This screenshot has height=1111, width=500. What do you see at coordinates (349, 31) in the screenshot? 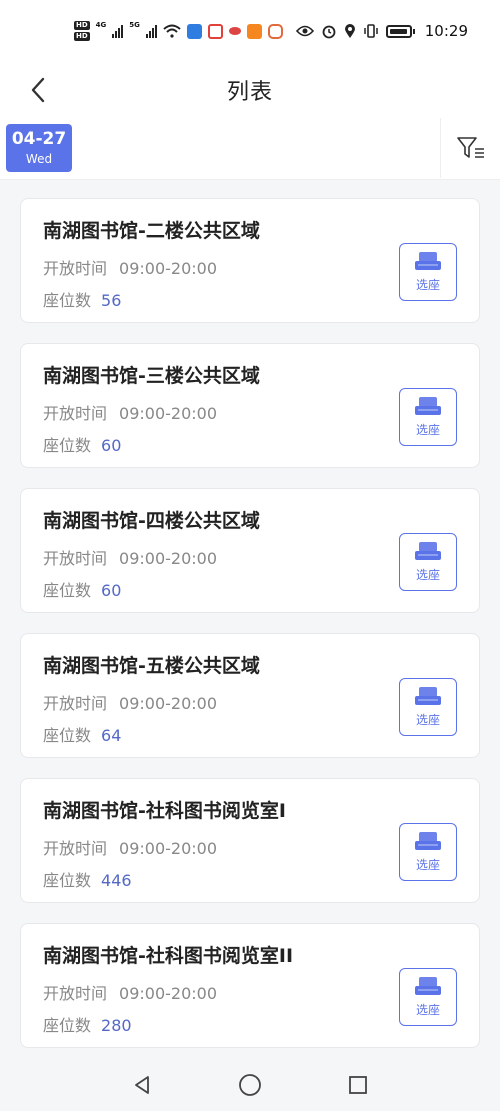
I see `location-icon` at bounding box center [349, 31].